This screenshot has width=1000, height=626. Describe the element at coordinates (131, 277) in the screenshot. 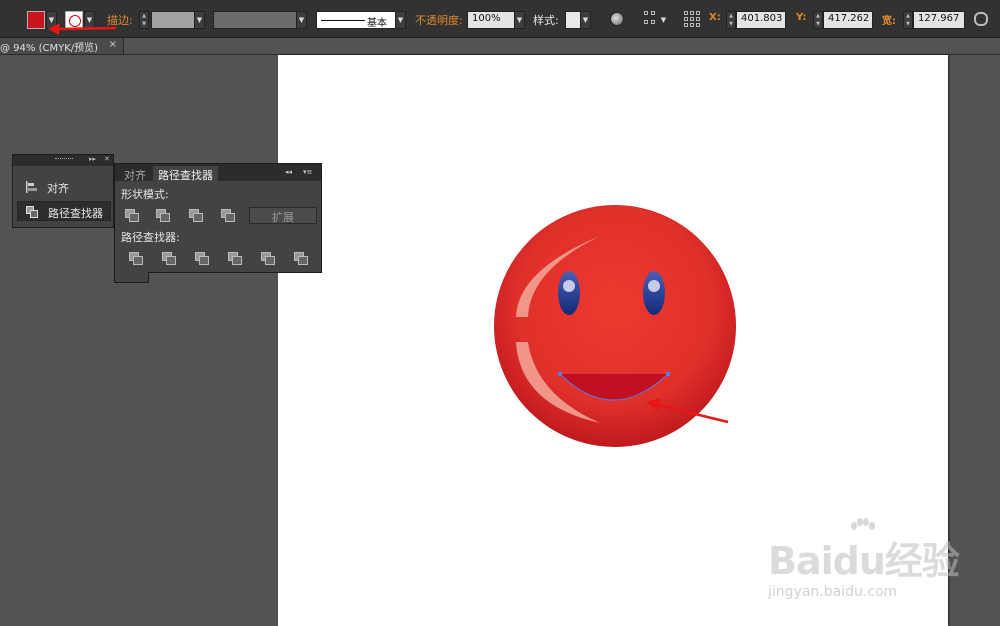

I see `panel-resize-tab` at that location.